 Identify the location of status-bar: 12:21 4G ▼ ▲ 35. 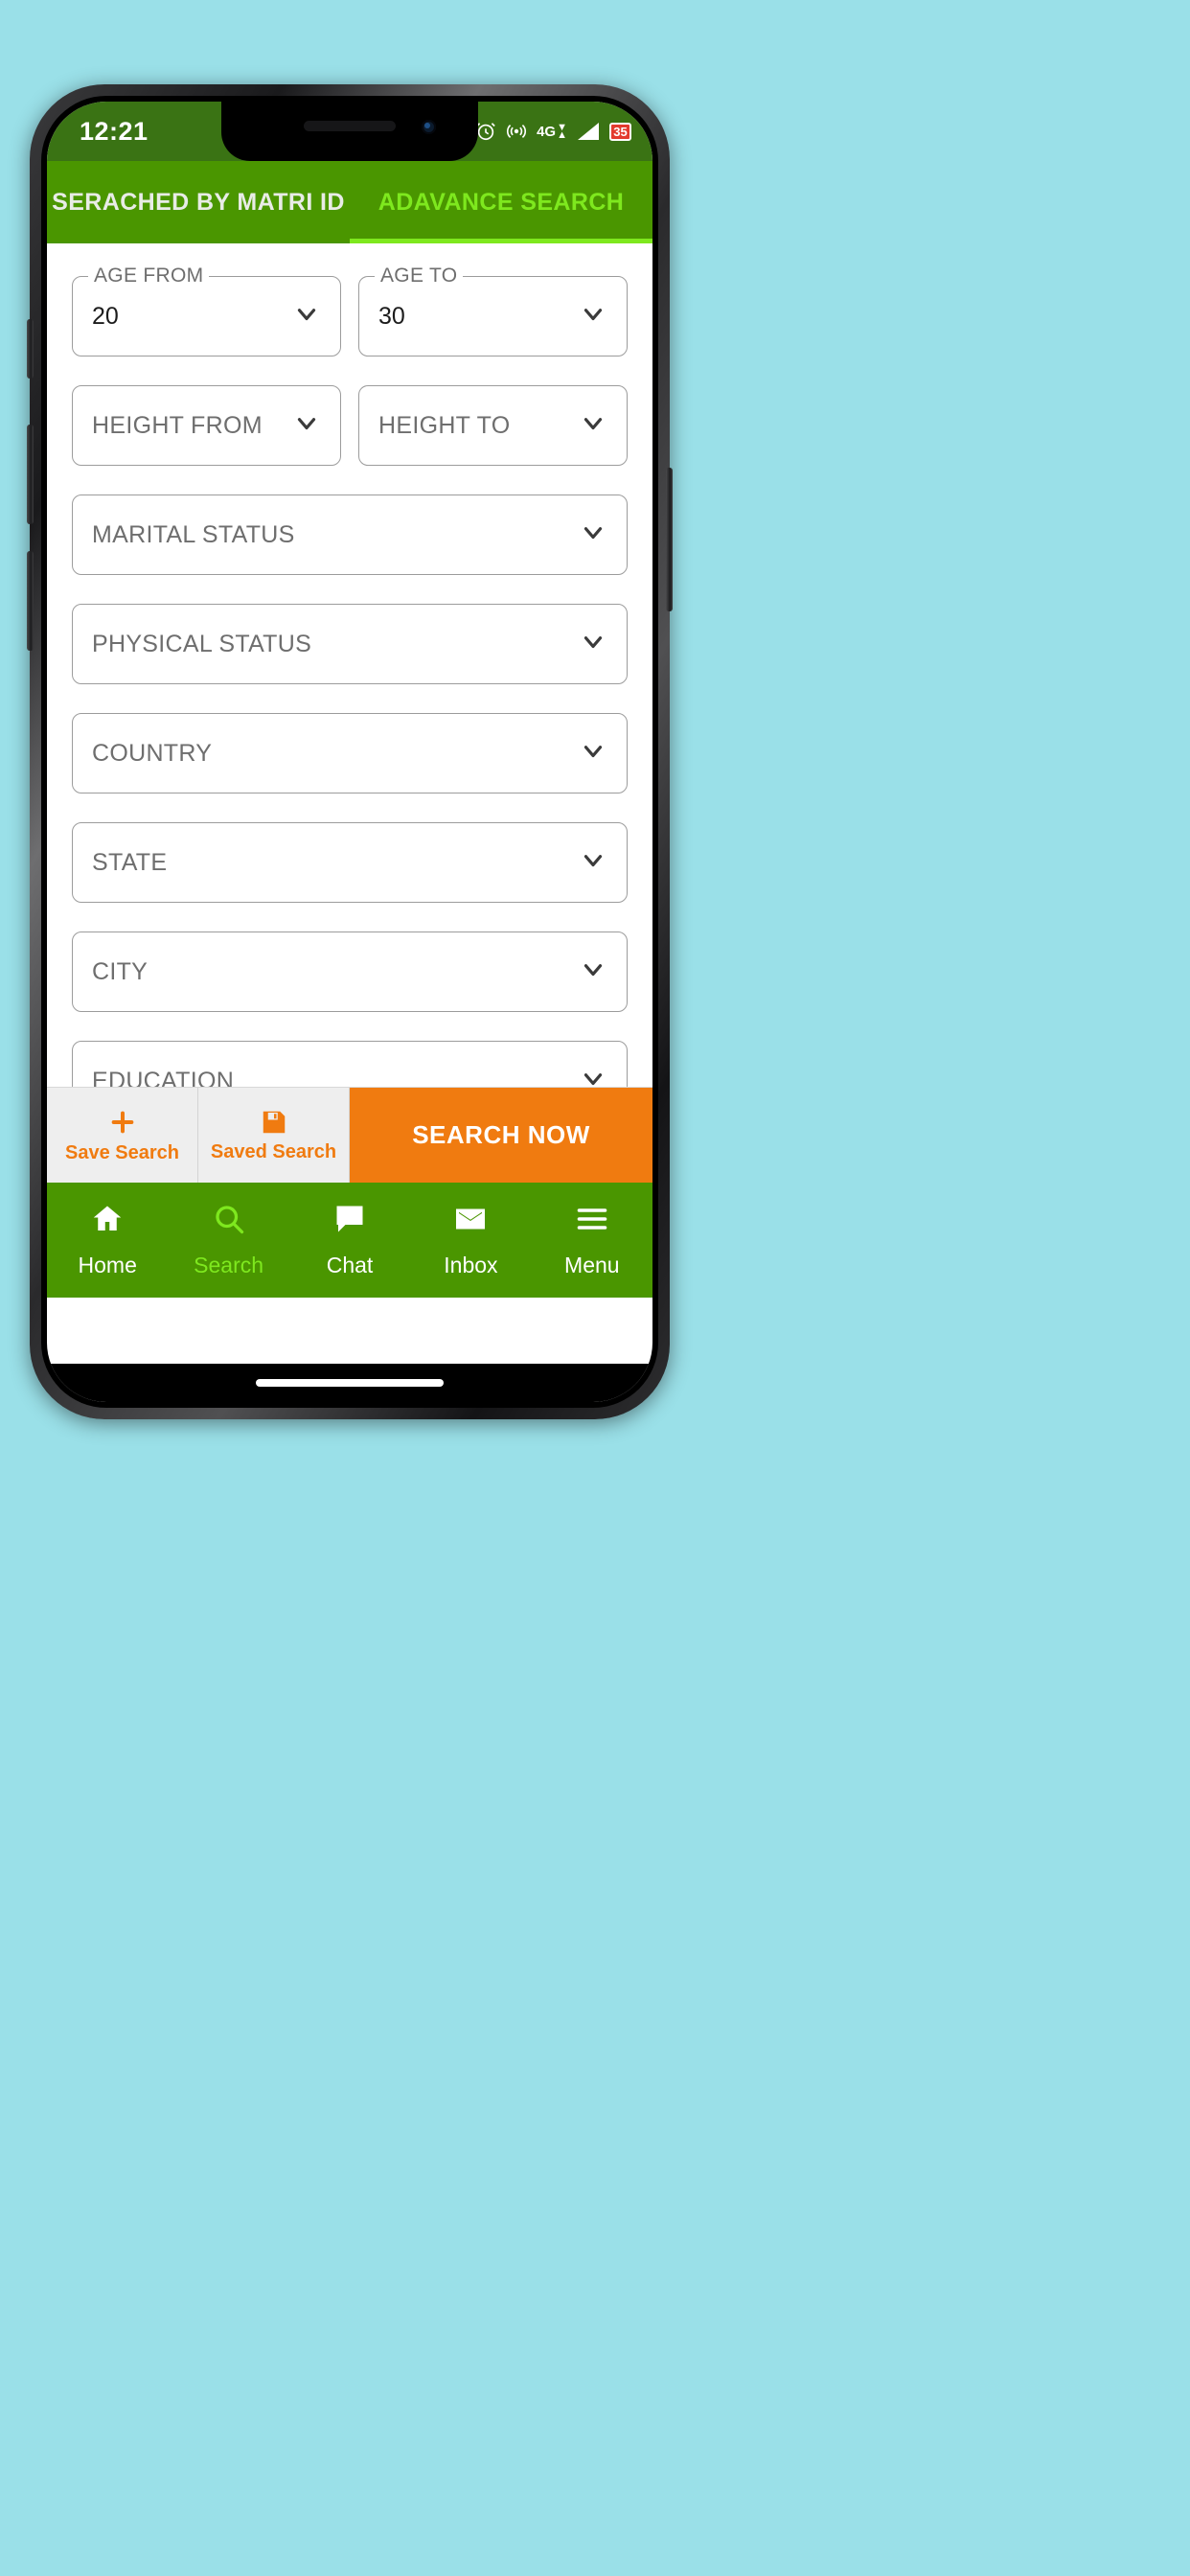
(350, 131).